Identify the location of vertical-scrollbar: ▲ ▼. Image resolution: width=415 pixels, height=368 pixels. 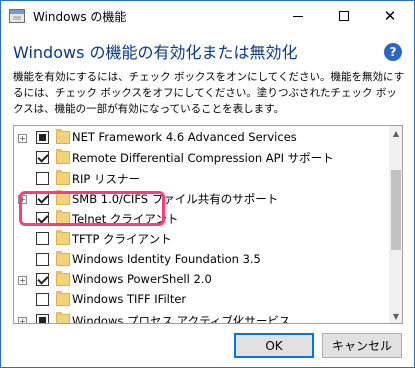
(395, 224).